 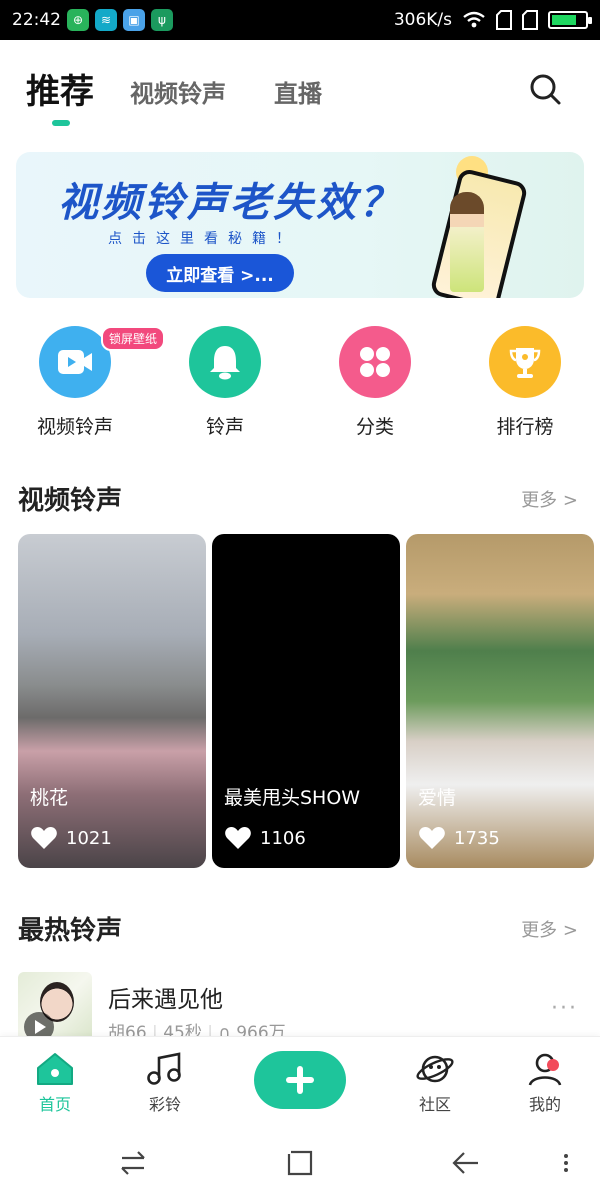 What do you see at coordinates (300, 500) in the screenshot?
I see `video-section-header: 视频铃声 更多 >` at bounding box center [300, 500].